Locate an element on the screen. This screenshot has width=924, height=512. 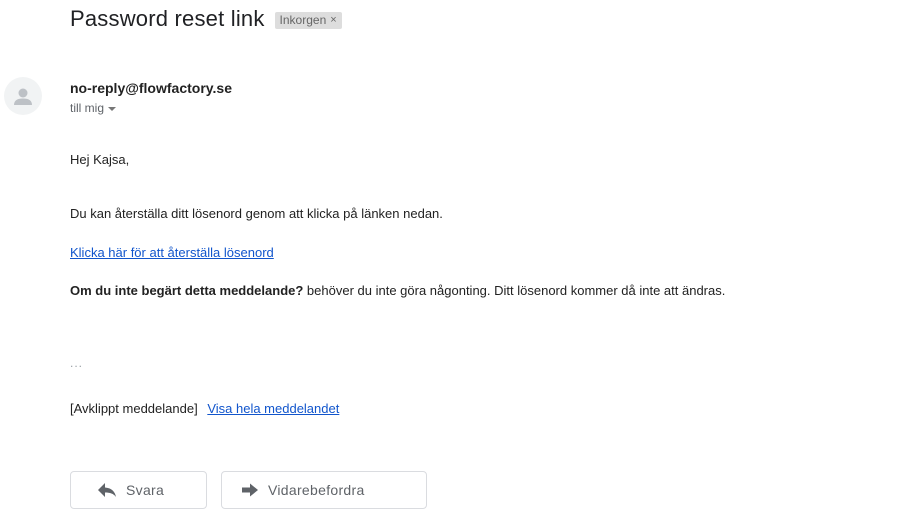
reply-arrow-icon is located at coordinates (107, 490).